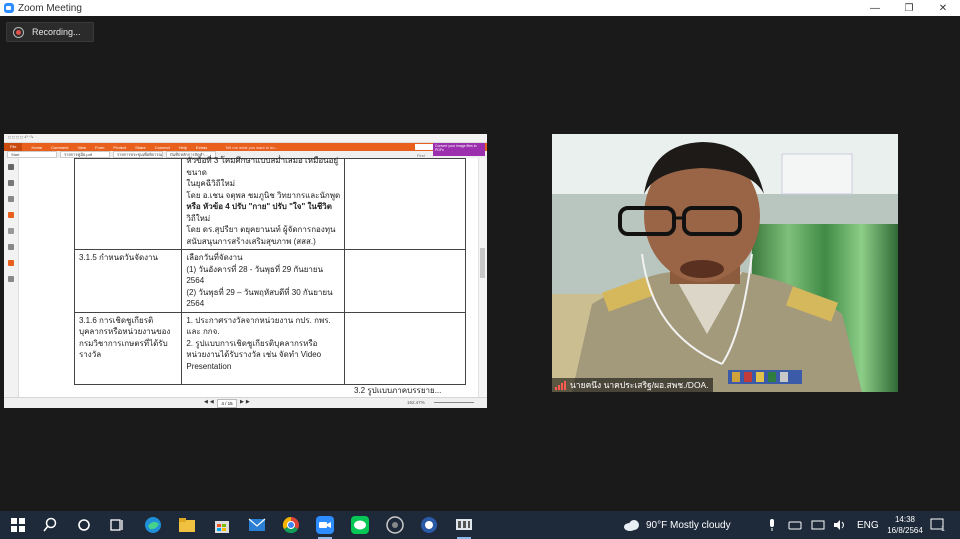  I want to click on doc-tab: รายการคู่มือ.pdf, so click(85, 154).